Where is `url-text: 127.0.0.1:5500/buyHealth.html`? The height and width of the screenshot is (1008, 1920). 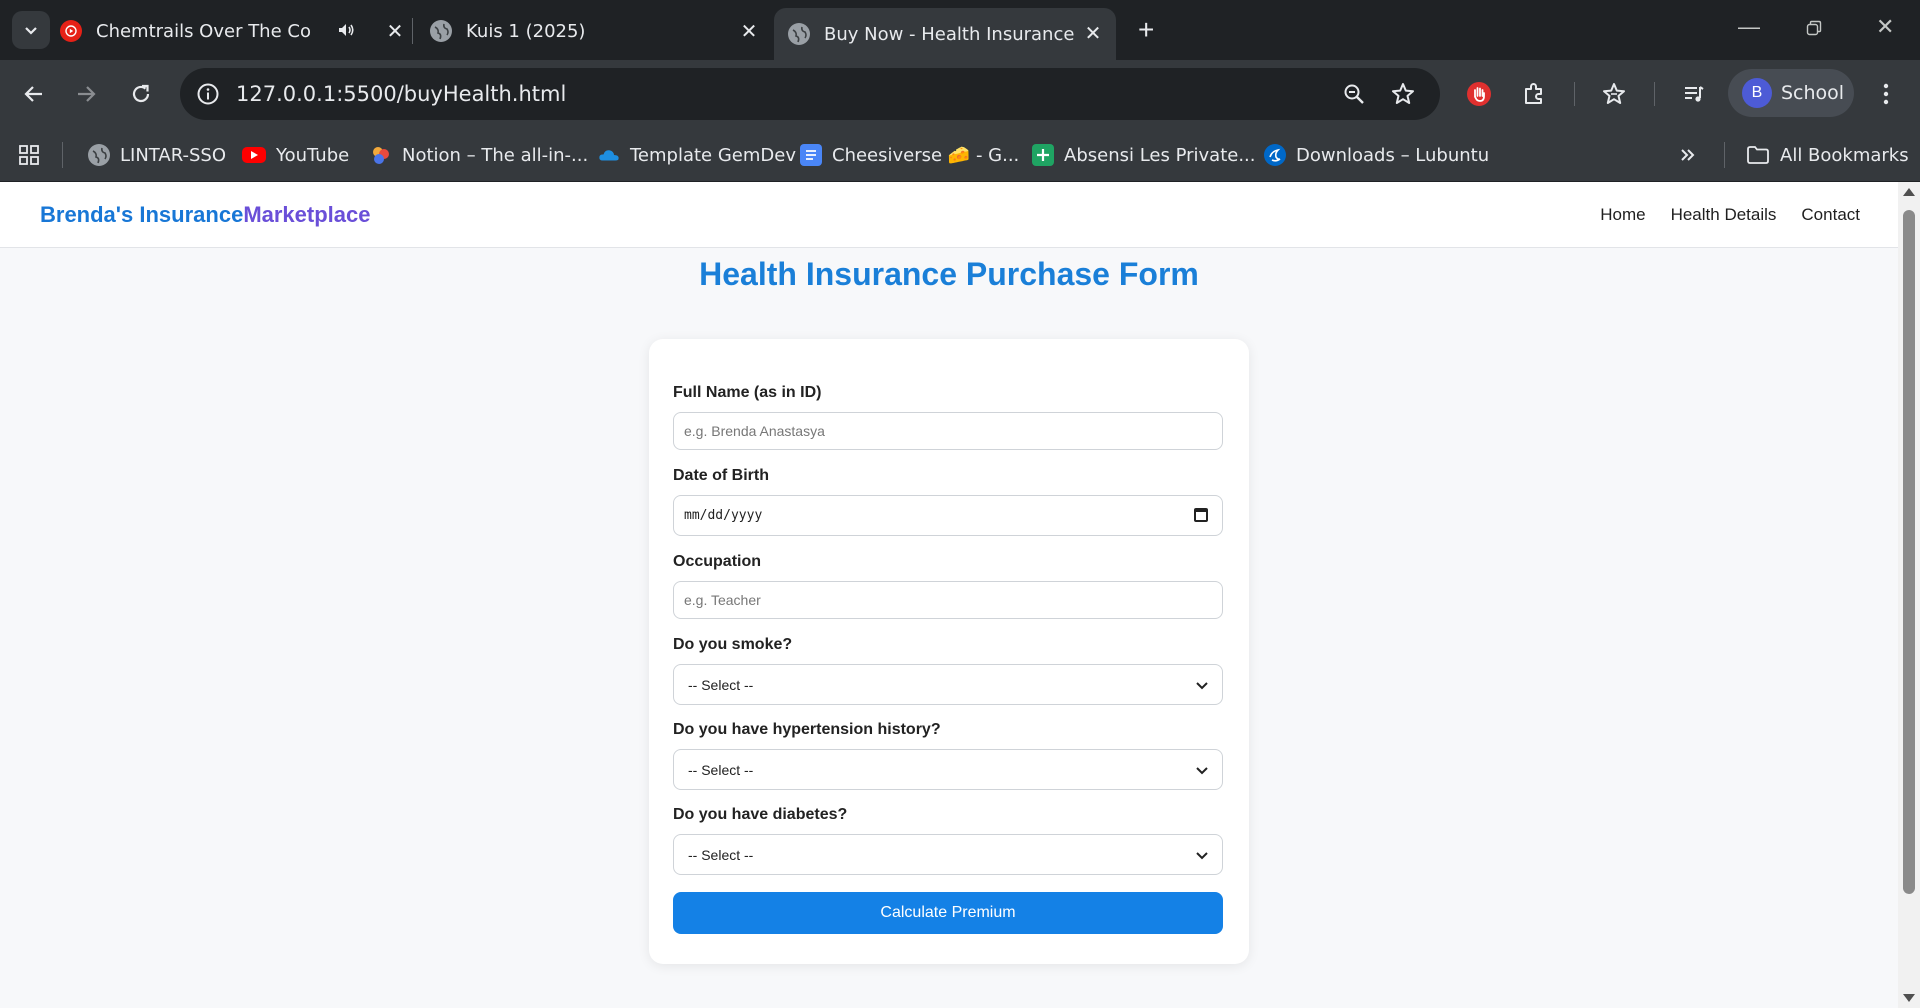 url-text: 127.0.0.1:5500/buyHealth.html is located at coordinates (401, 94).